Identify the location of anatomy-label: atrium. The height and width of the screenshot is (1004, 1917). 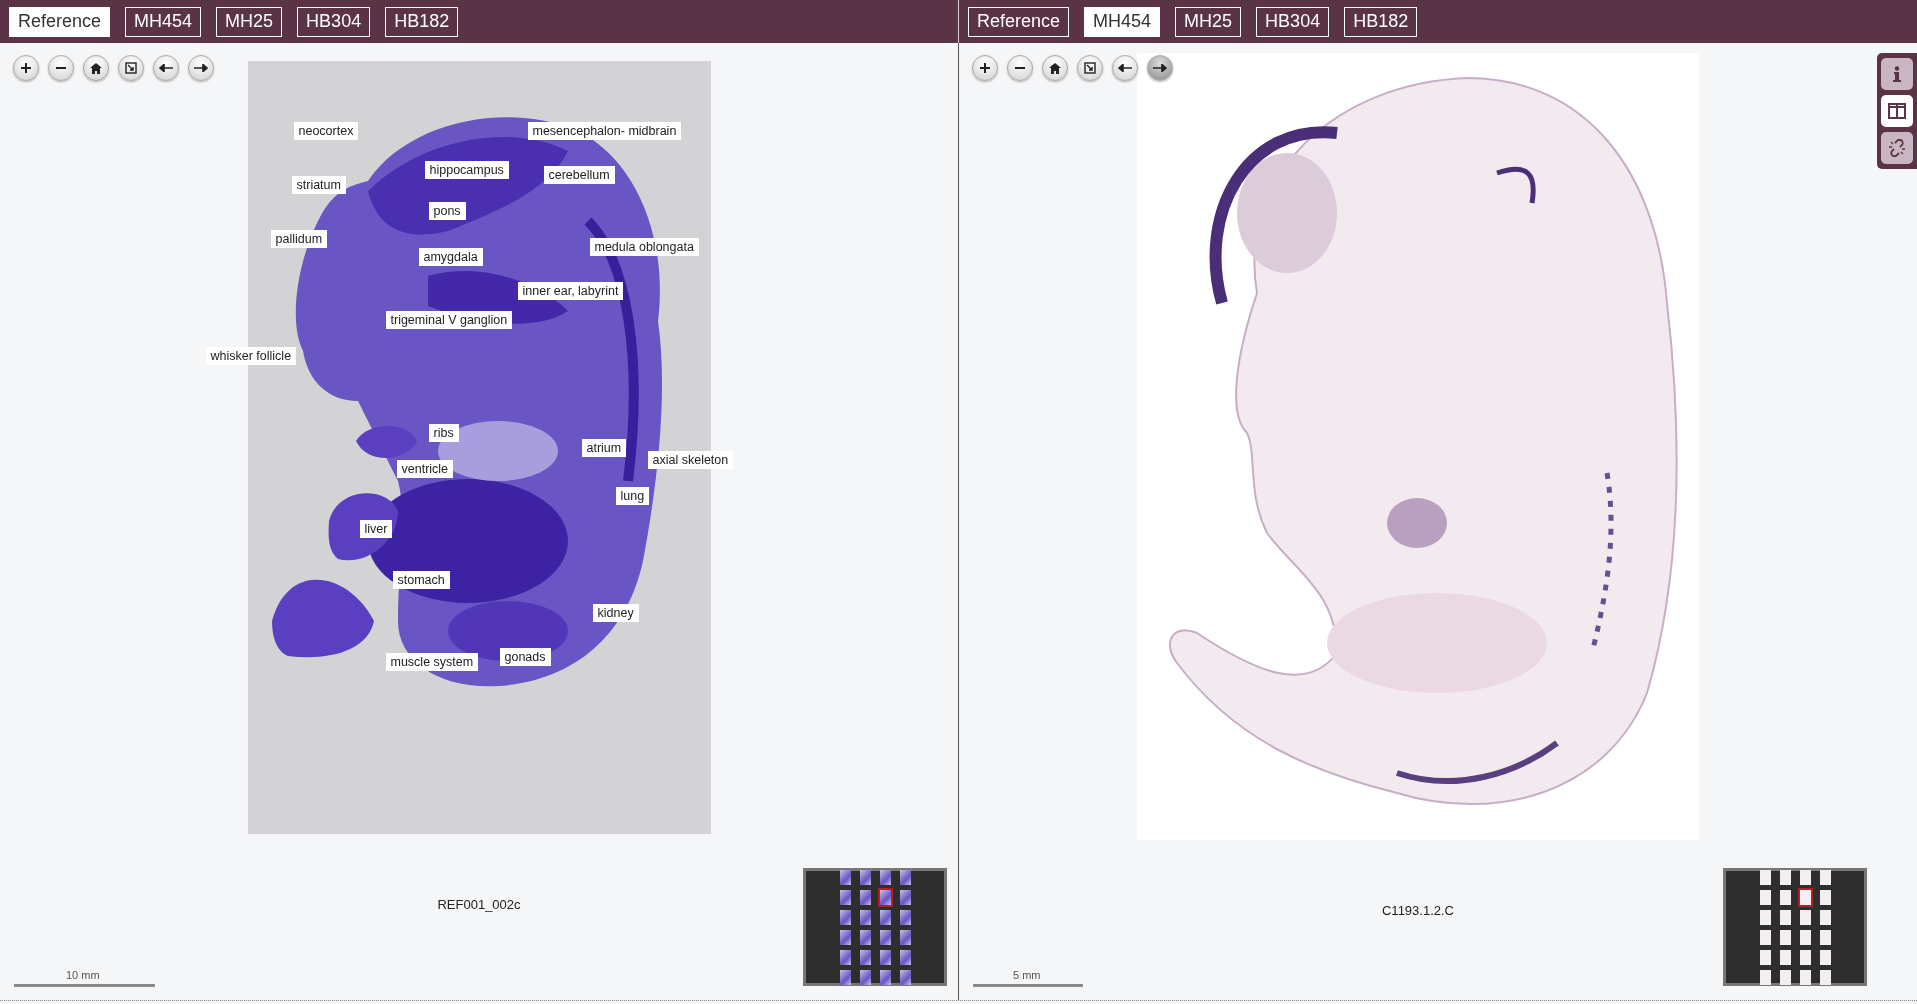
(604, 448).